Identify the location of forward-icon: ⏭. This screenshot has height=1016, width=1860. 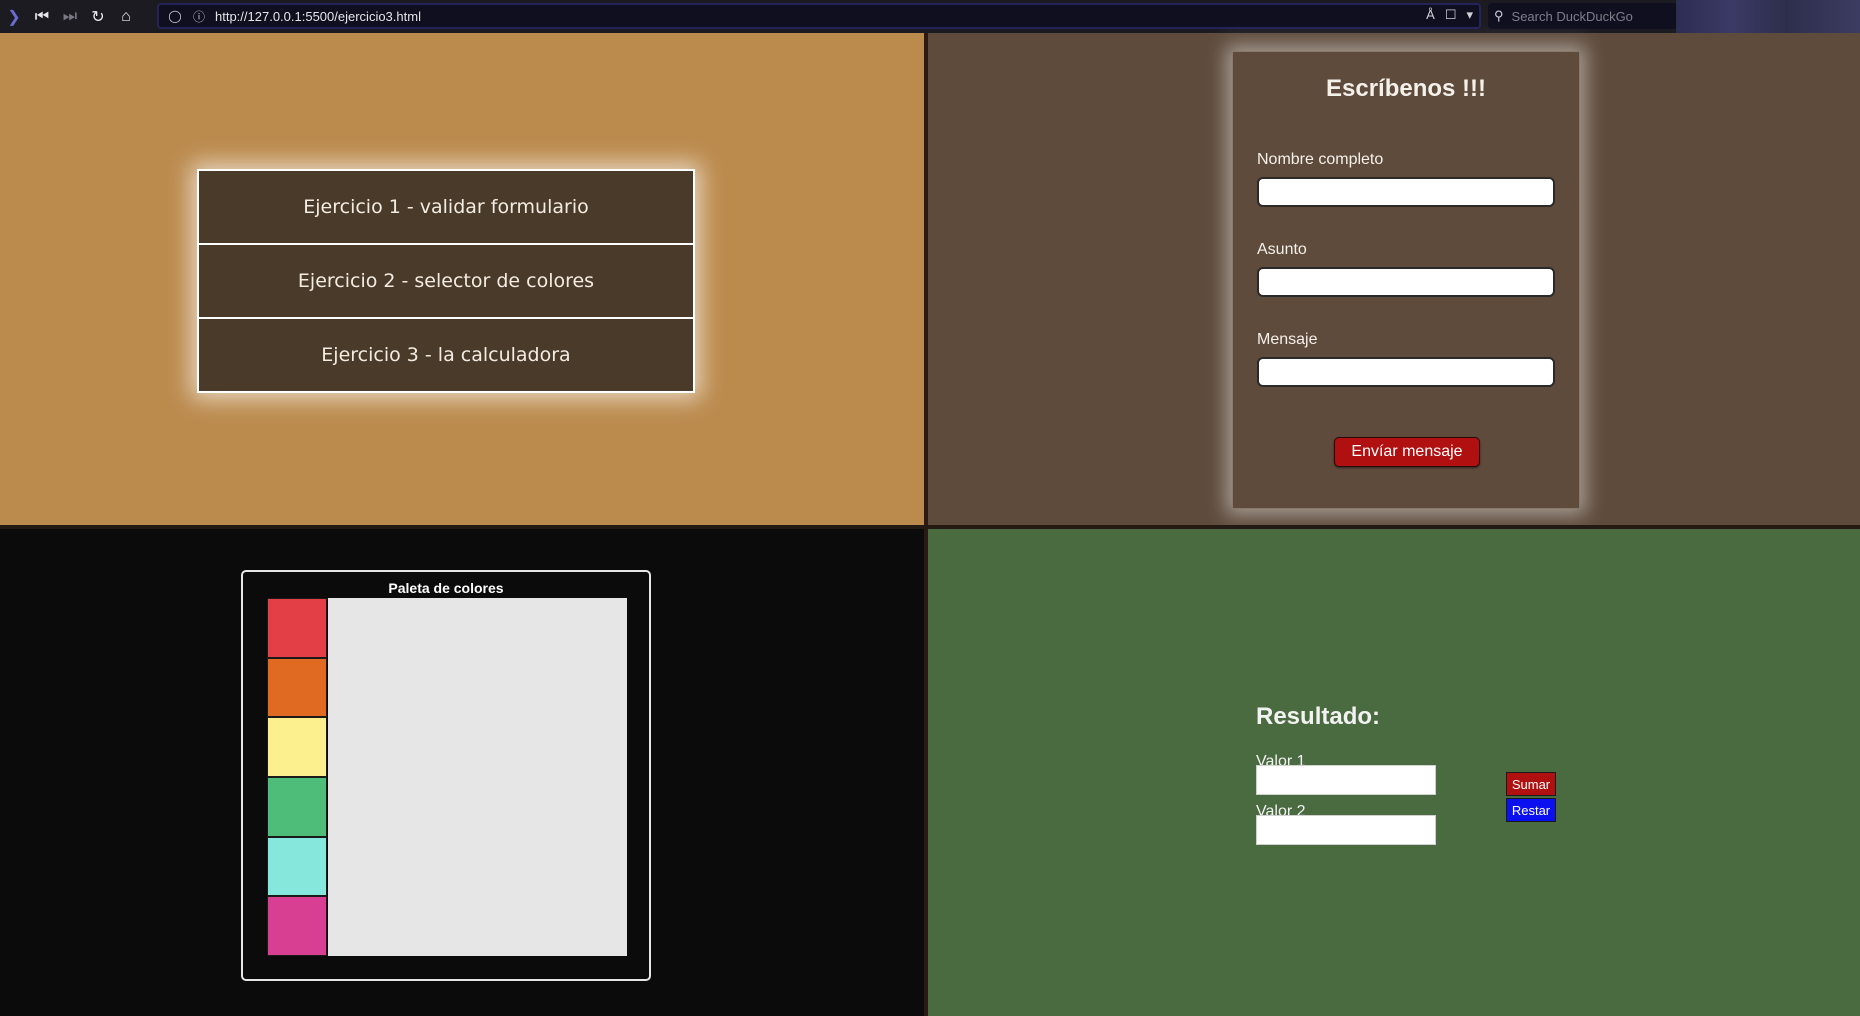
(70, 16).